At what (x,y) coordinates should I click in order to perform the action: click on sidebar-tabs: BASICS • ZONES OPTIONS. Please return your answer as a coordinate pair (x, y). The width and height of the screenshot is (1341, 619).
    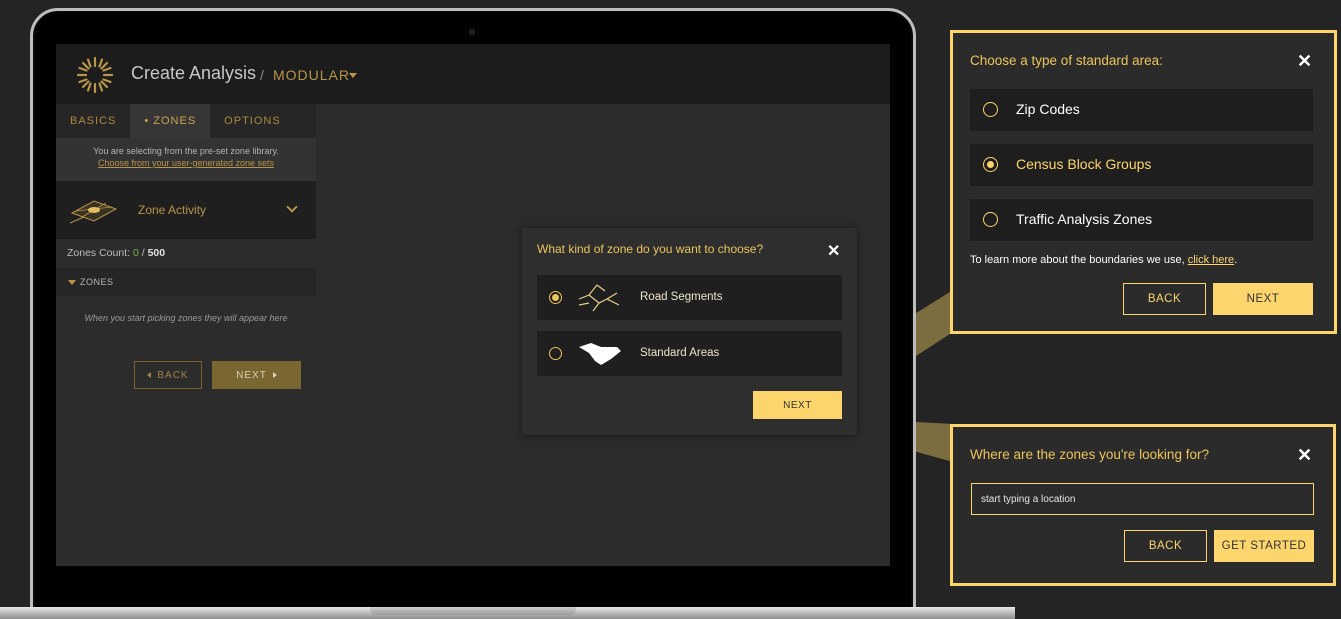
    Looking at the image, I should click on (186, 121).